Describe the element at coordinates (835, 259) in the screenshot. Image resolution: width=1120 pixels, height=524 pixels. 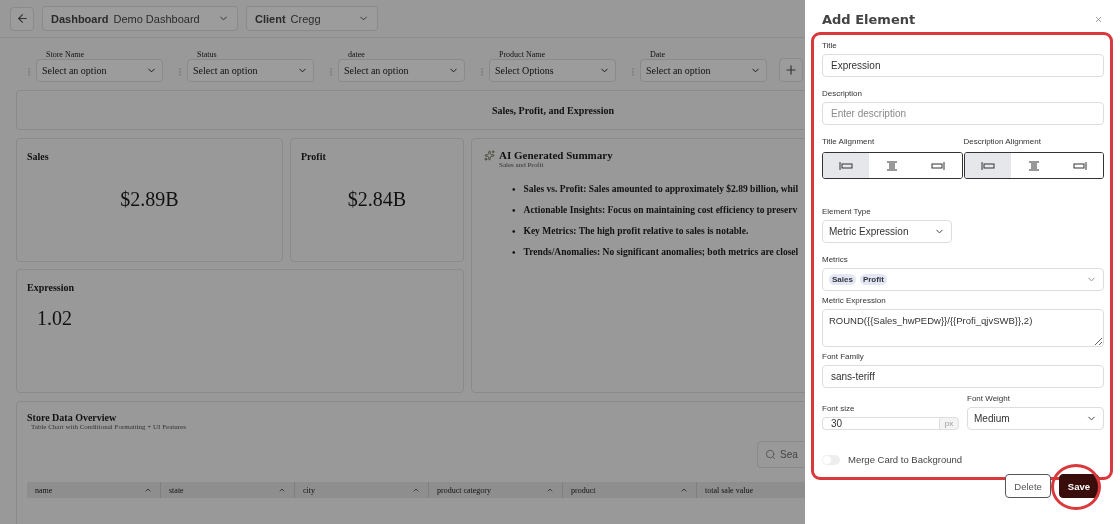
I see `field-label: Metrics` at that location.